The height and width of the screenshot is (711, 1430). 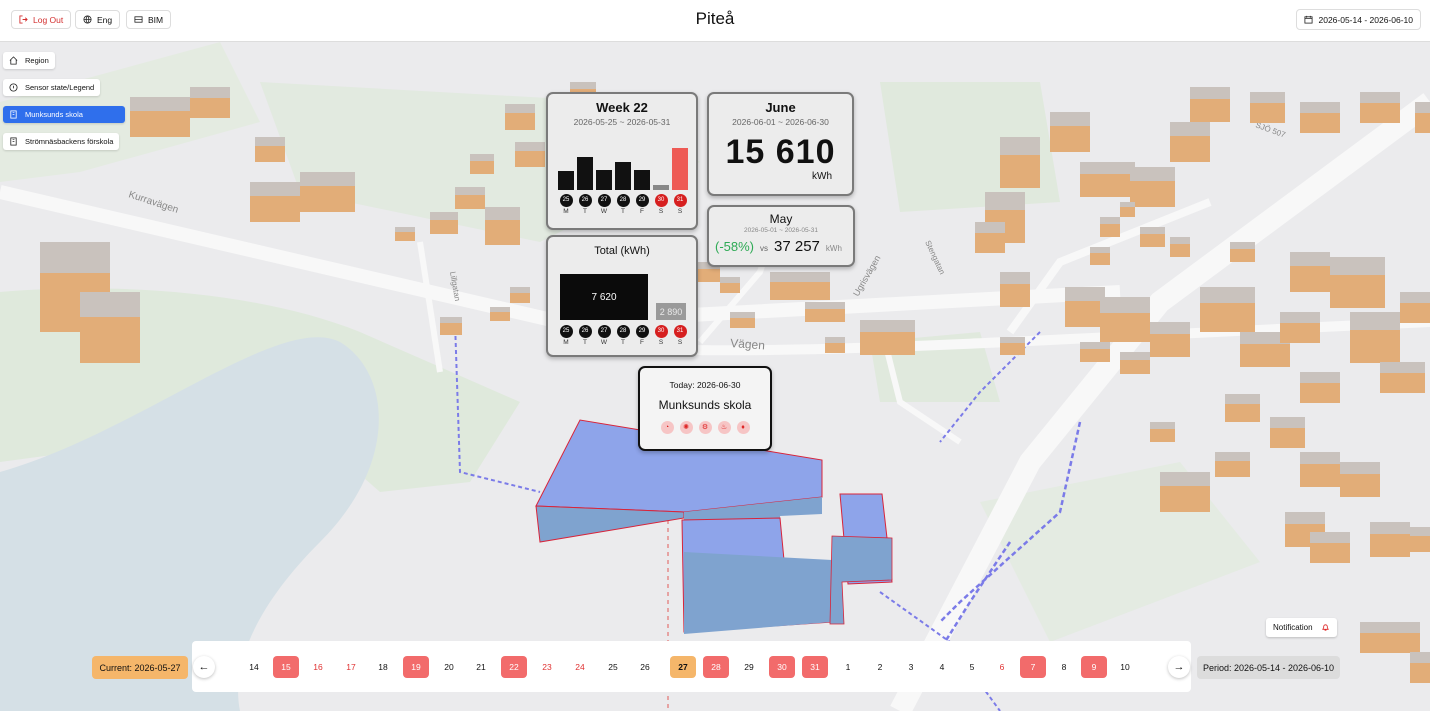 What do you see at coordinates (749, 667) in the screenshot?
I see `timeline-day: 29` at bounding box center [749, 667].